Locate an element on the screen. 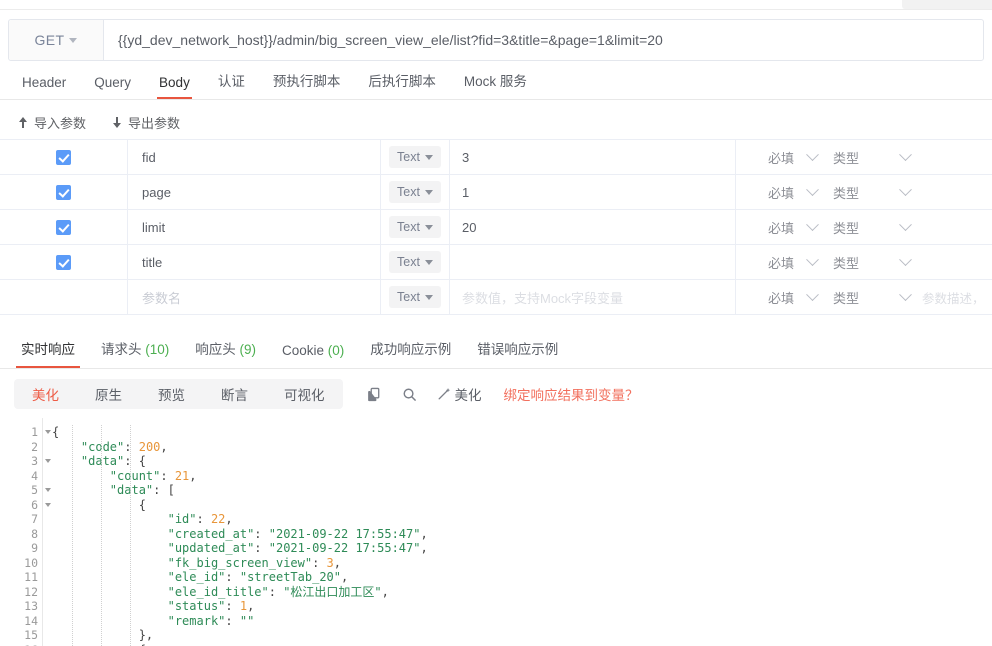  search-icon is located at coordinates (409, 394).